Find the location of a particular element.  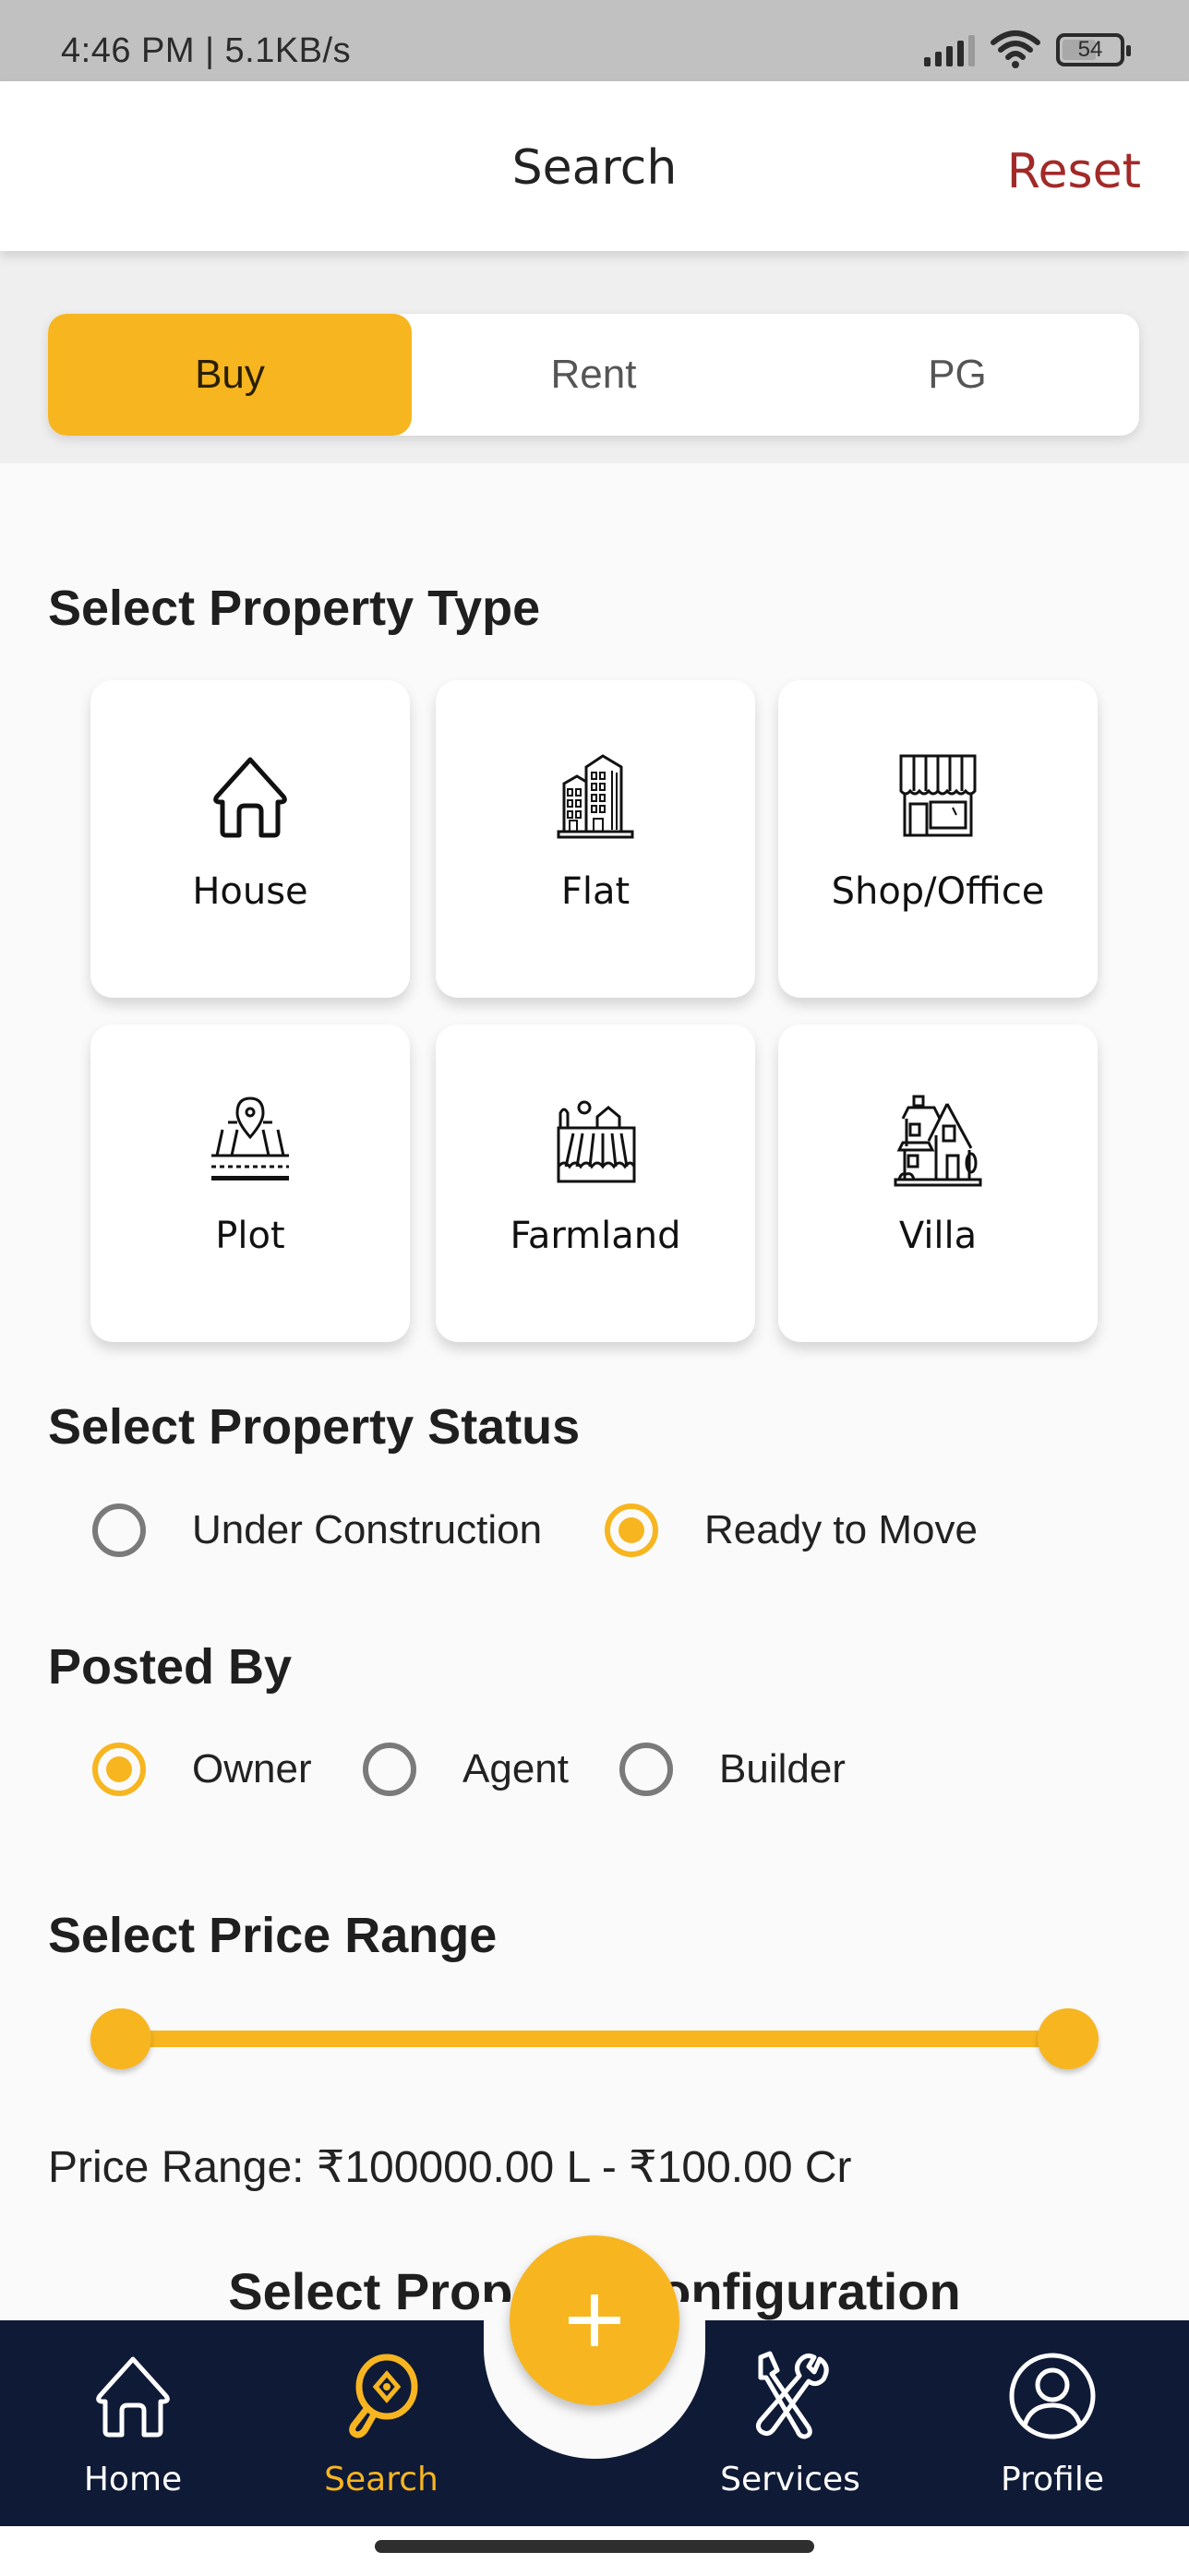

property-type-flat: Flat is located at coordinates (595, 839).